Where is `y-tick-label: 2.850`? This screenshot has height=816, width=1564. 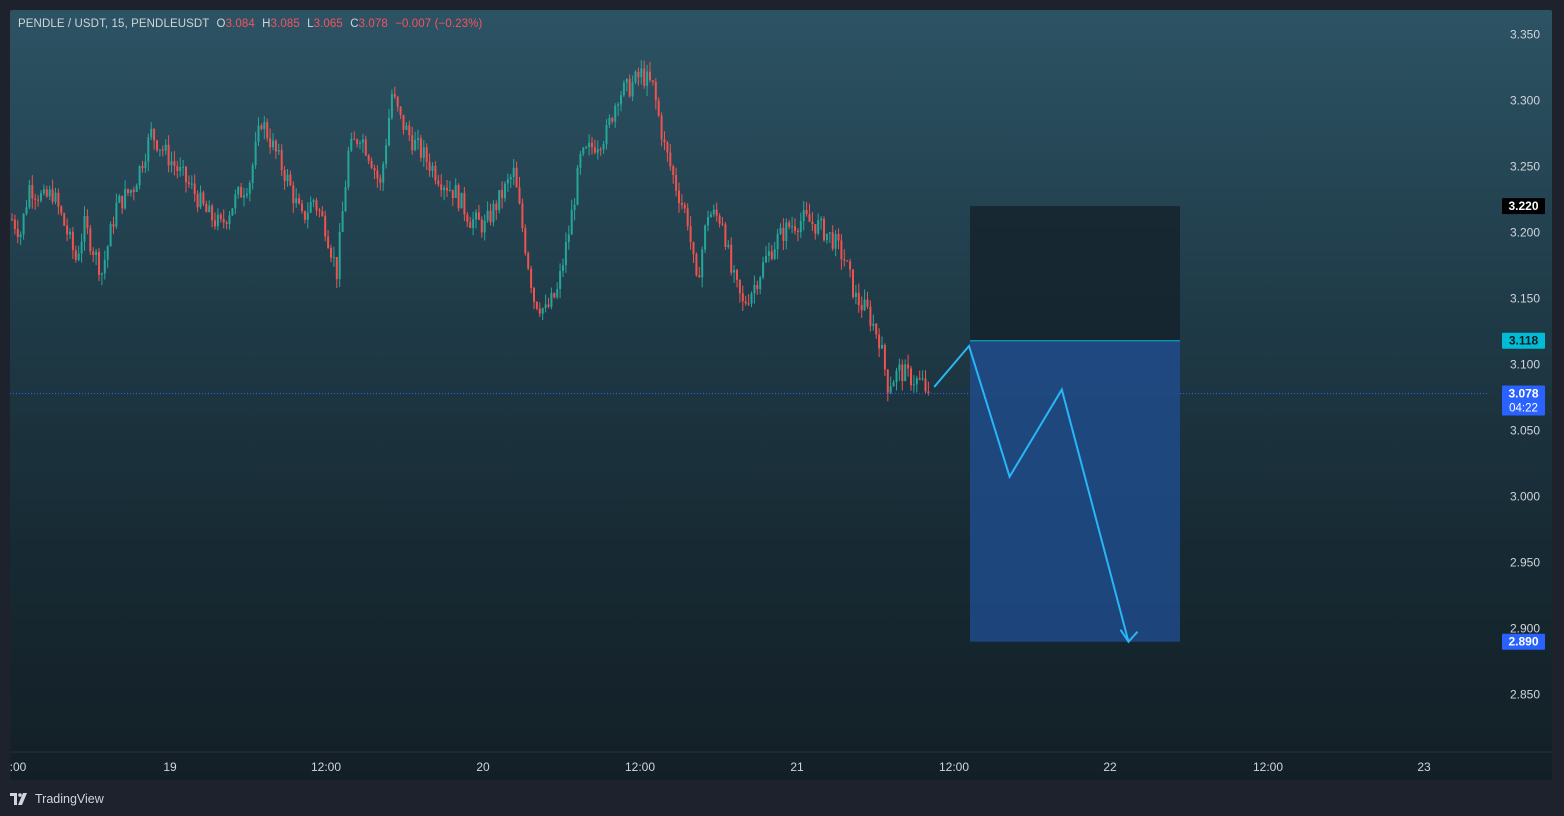 y-tick-label: 2.850 is located at coordinates (1525, 695).